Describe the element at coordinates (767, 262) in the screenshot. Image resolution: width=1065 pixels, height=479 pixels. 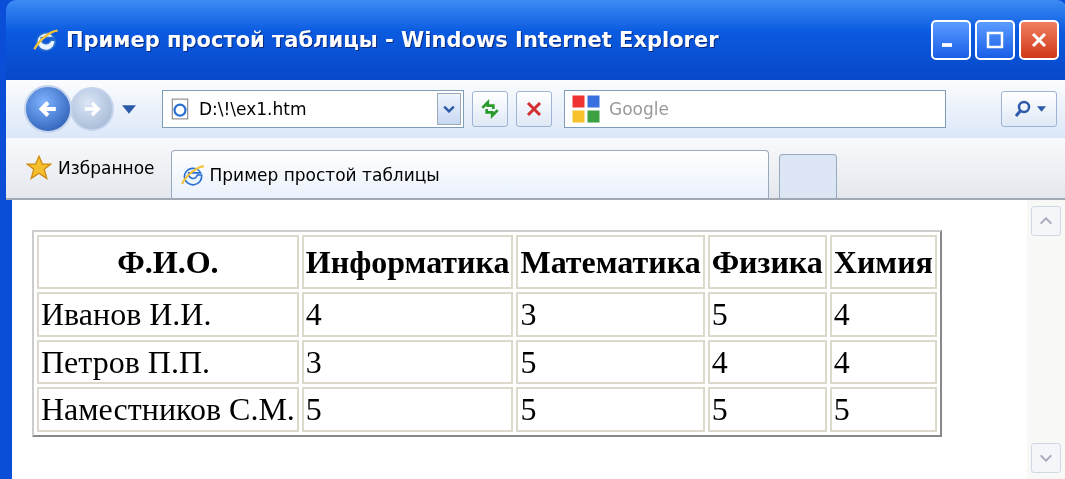
I see `column-header: Физика` at that location.